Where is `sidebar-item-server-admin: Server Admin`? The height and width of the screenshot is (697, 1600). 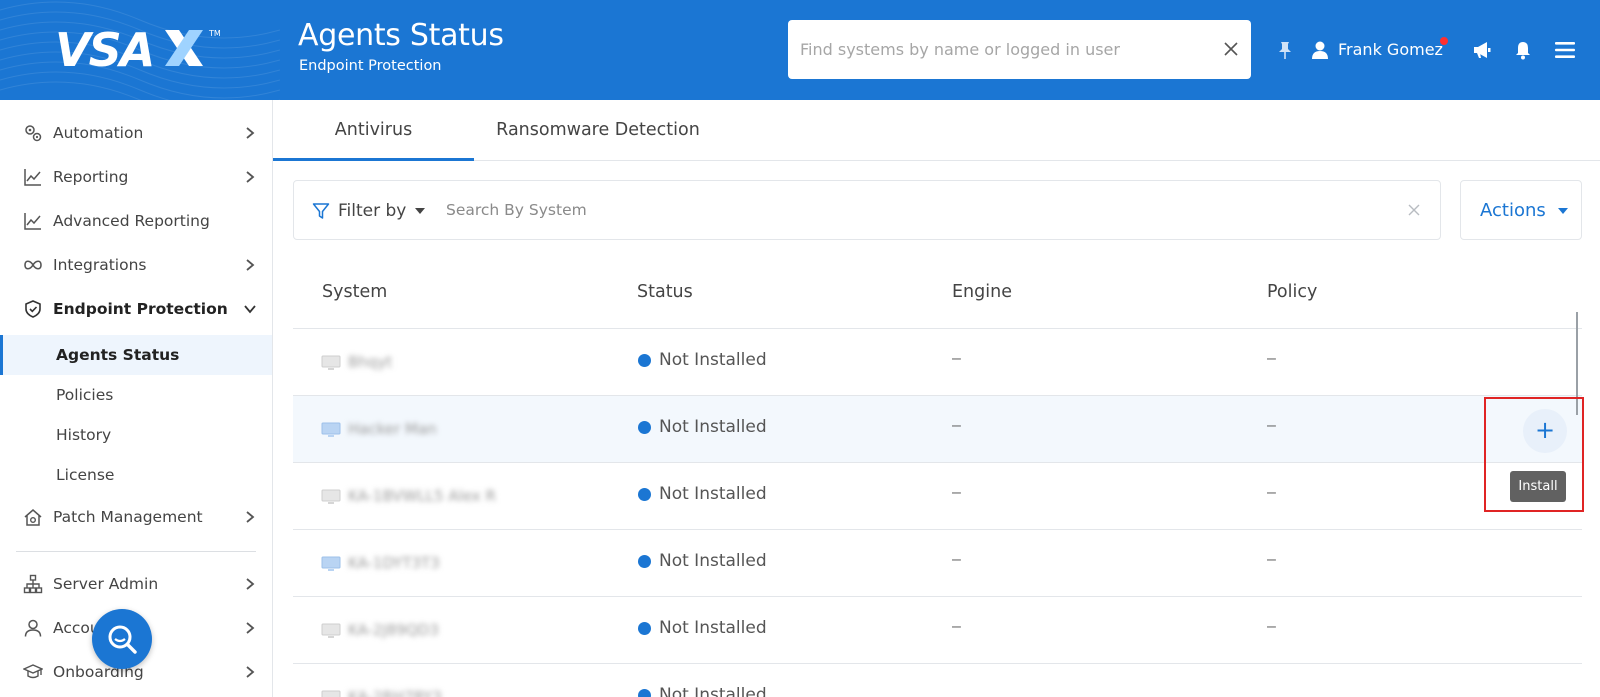
sidebar-item-server-admin: Server Admin is located at coordinates (136, 584).